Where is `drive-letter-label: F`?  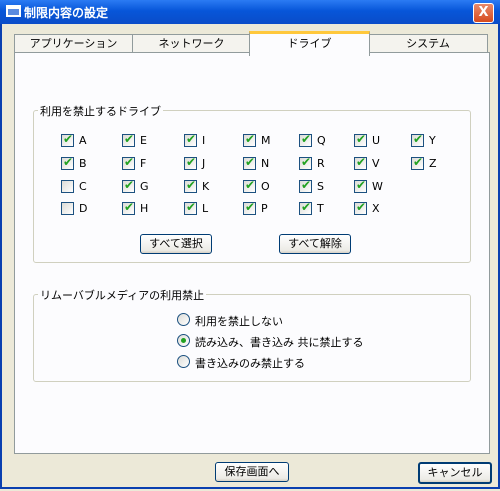
drive-letter-label: F is located at coordinates (143, 163).